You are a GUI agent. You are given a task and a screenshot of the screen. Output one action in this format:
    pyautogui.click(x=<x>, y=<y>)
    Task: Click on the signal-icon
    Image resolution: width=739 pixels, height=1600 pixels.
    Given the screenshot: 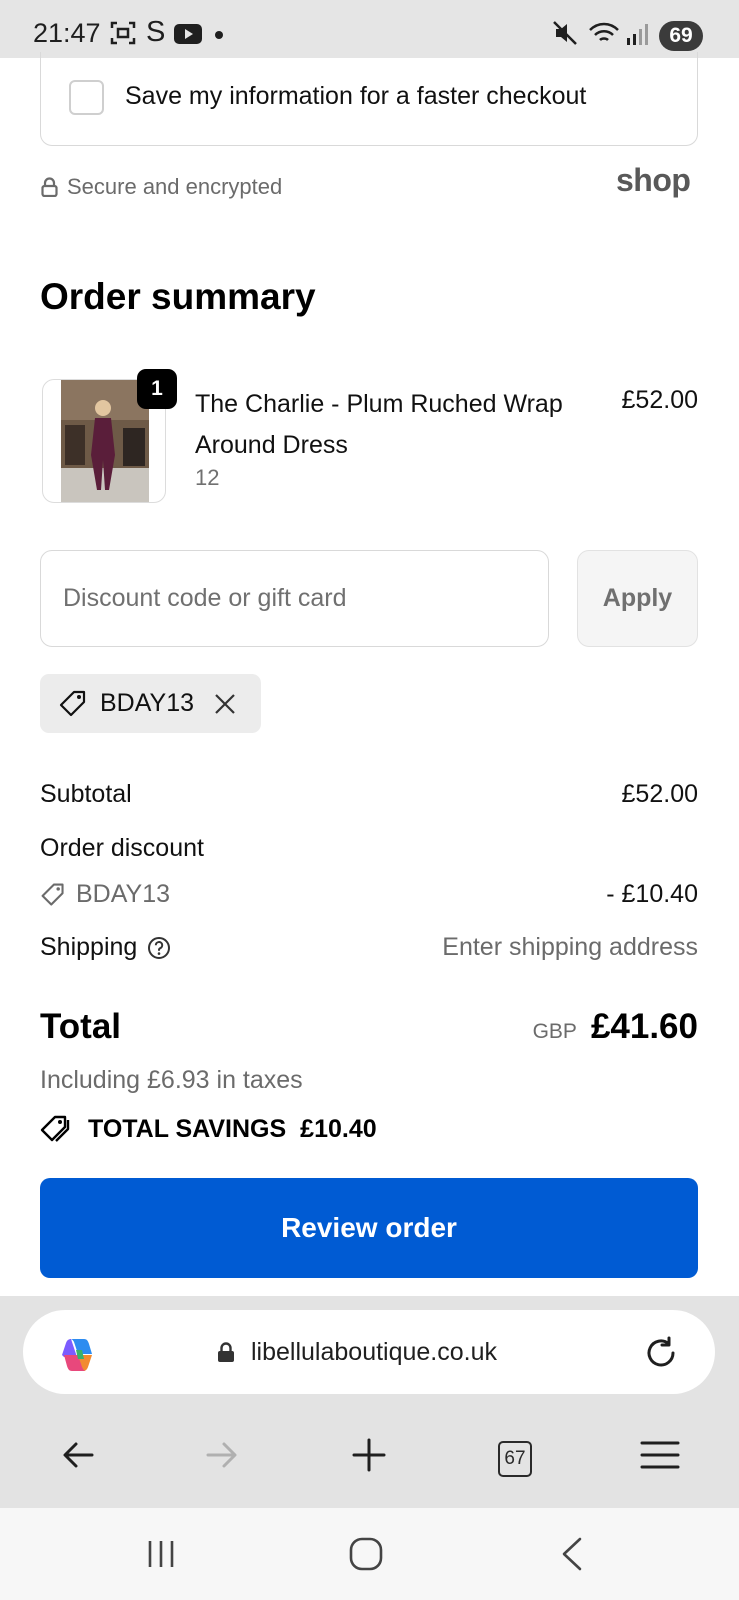 What is the action you would take?
    pyautogui.click(x=637, y=34)
    